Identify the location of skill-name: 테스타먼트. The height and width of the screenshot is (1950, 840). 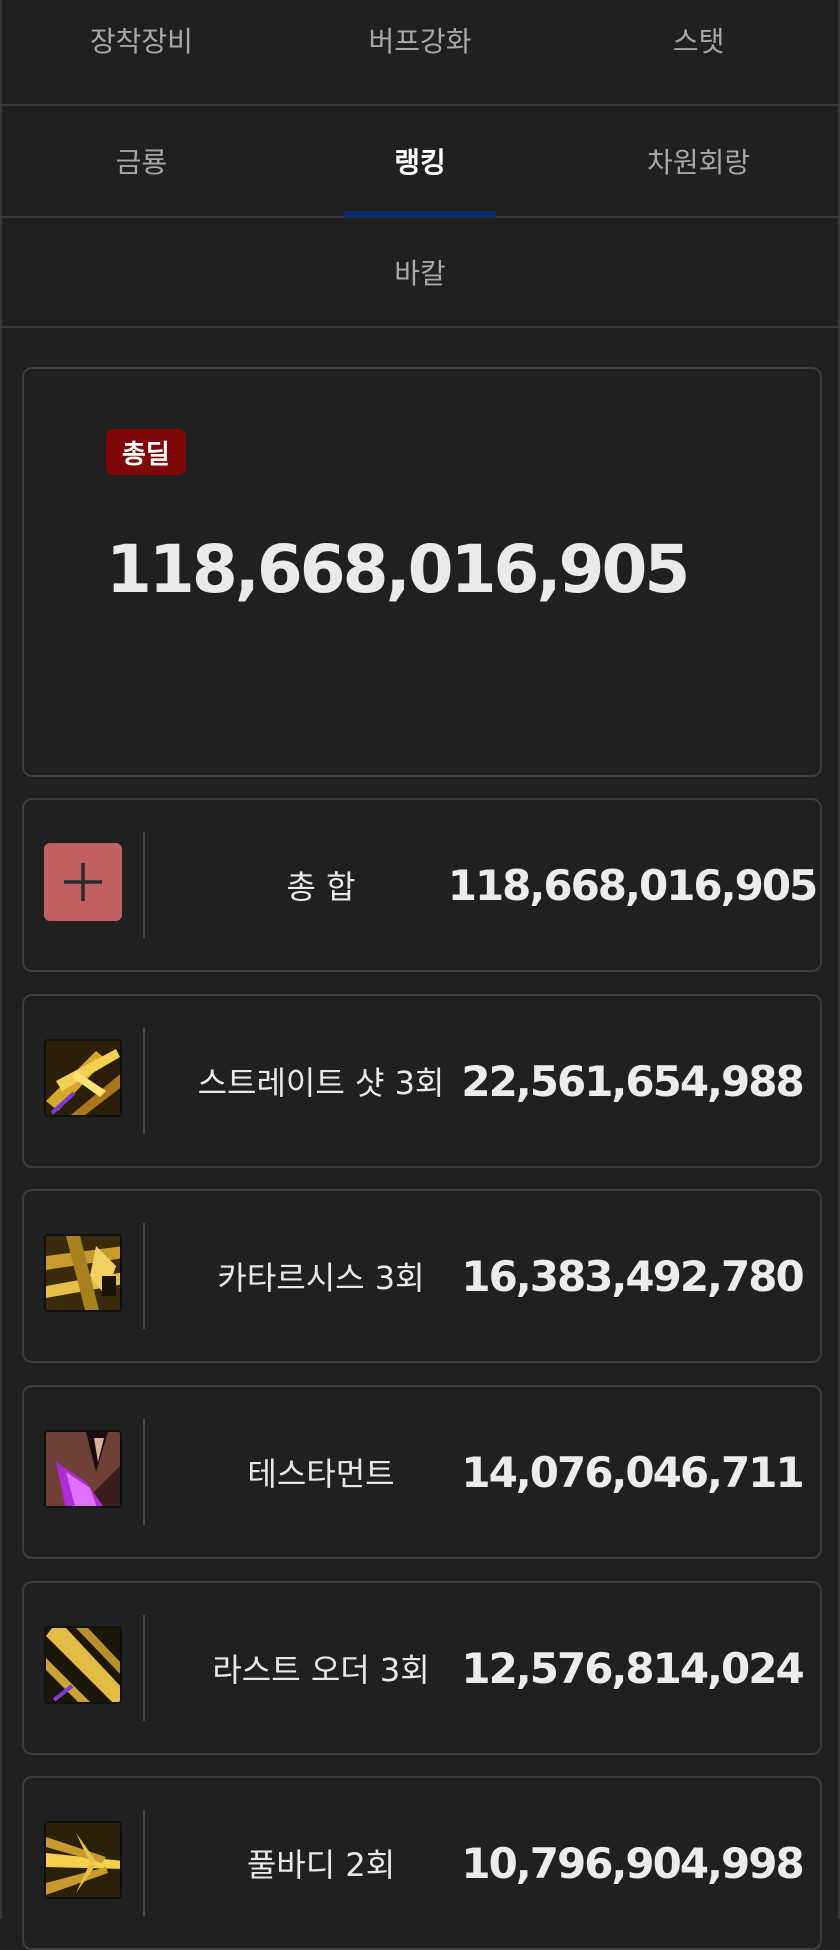
(321, 1474).